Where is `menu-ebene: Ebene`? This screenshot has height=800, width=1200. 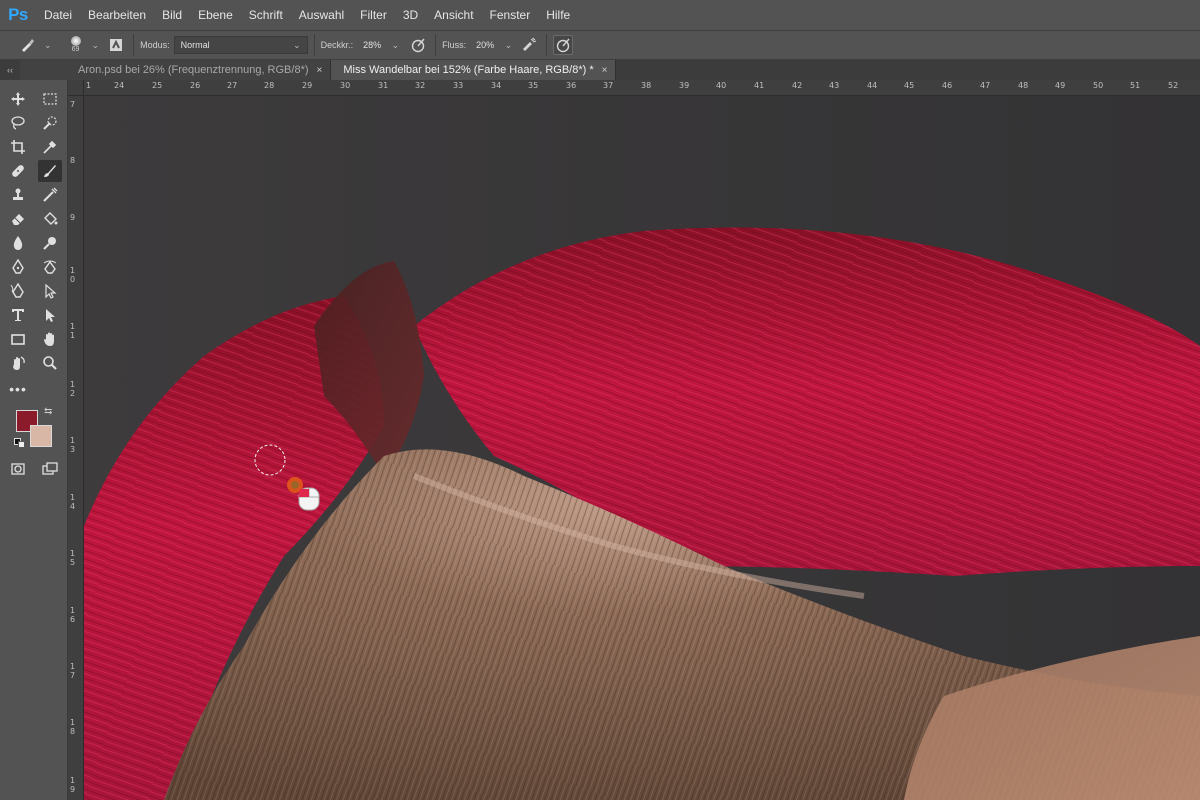
menu-ebene: Ebene is located at coordinates (215, 15).